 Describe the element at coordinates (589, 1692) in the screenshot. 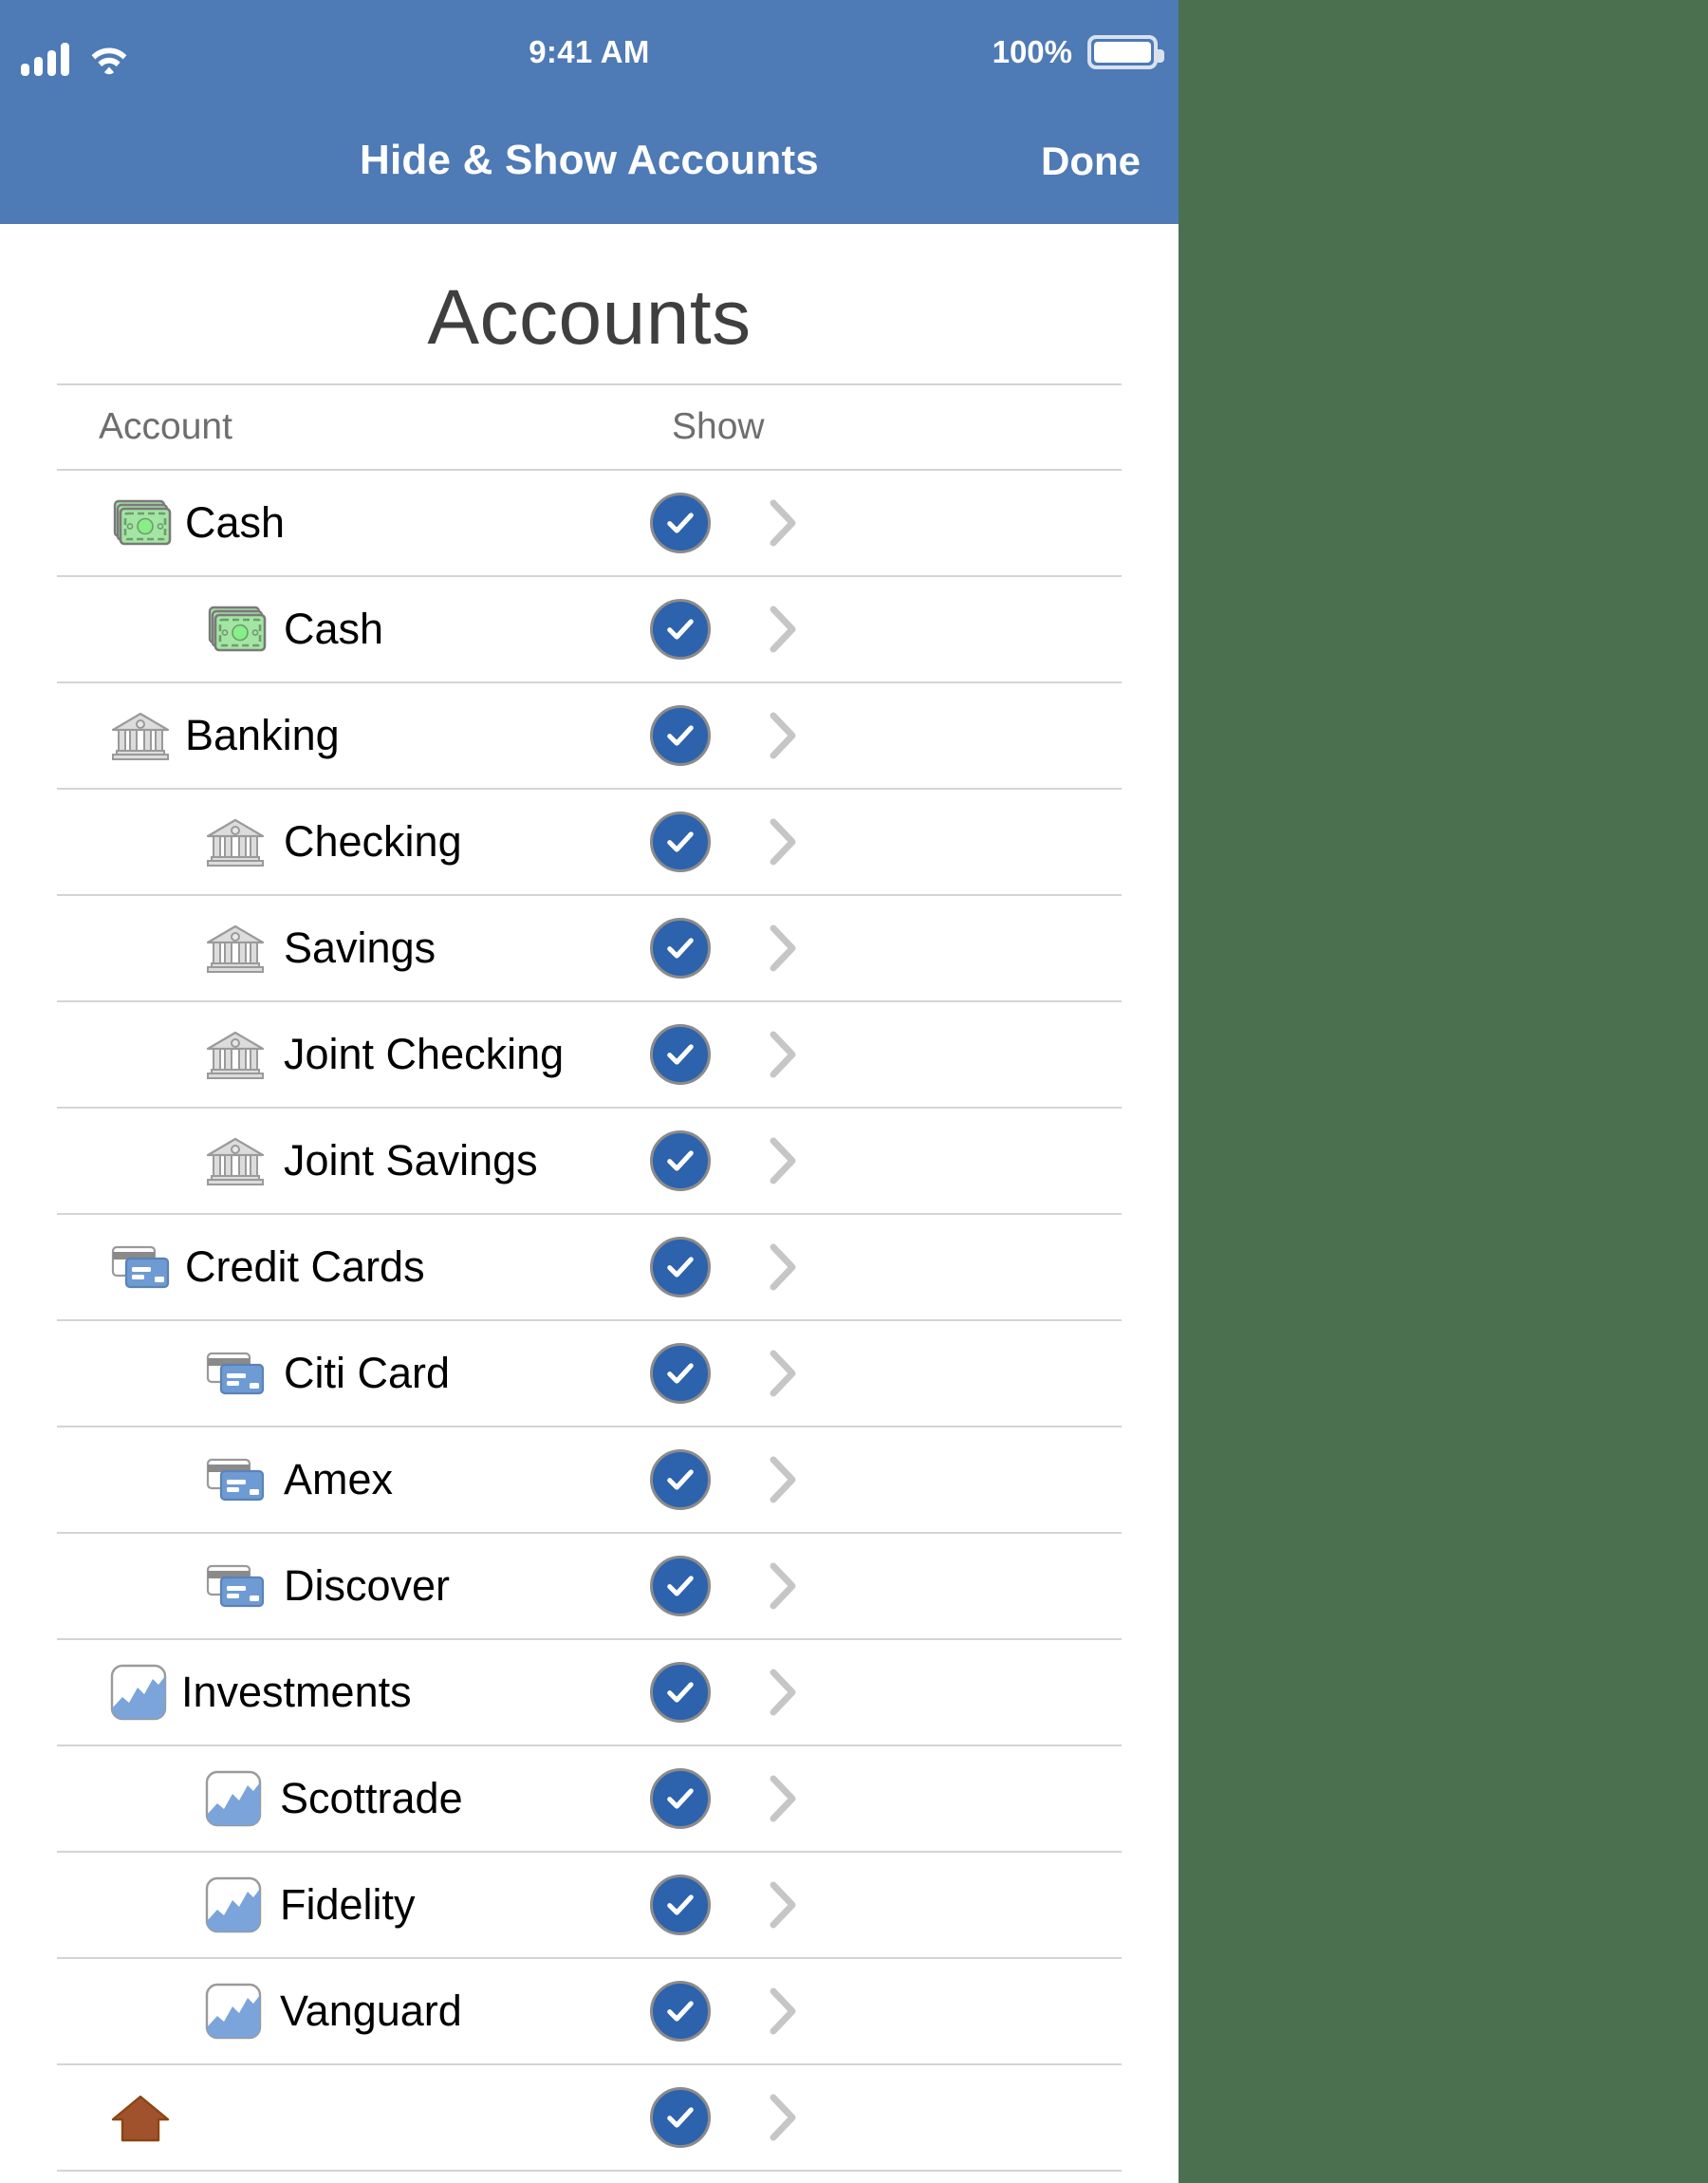

I see `table-row: Investments` at that location.